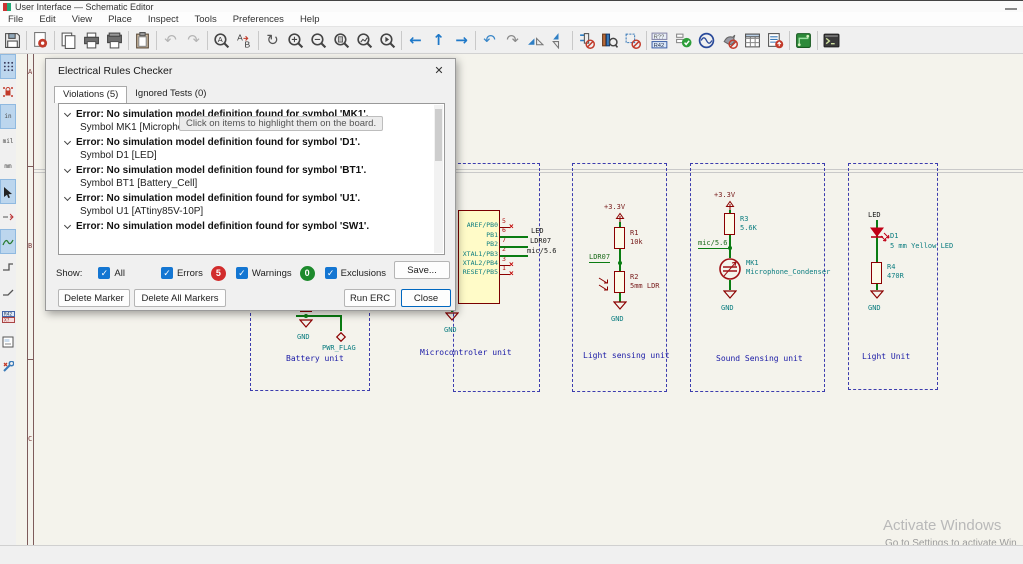 The width and height of the screenshot is (1023, 564). I want to click on find-replace-icon: AB, so click(244, 40).